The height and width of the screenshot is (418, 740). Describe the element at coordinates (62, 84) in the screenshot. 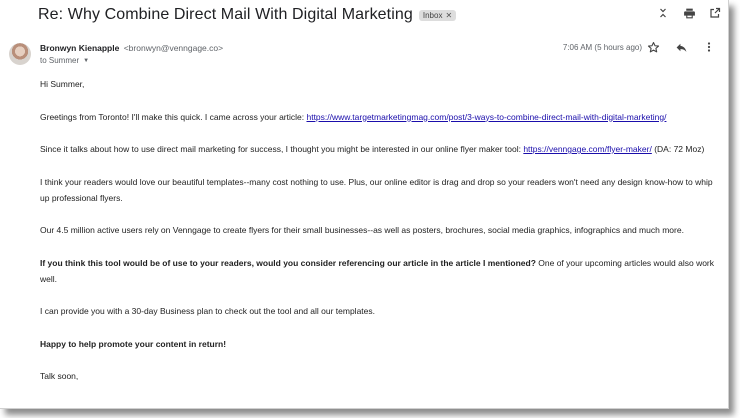

I see `greeting: Hi Summer,` at that location.